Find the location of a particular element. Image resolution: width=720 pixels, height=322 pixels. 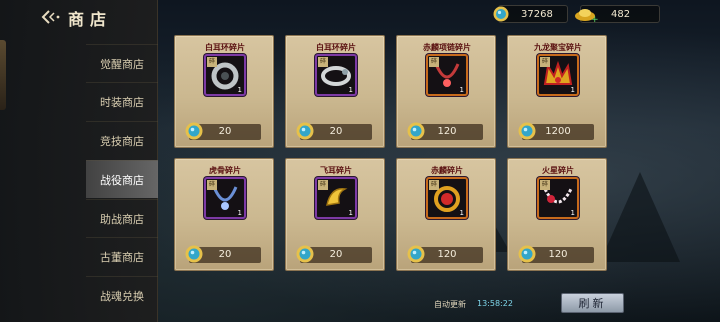

sidebar-item-fashion-shop: 时装商店 is located at coordinates (122, 101).